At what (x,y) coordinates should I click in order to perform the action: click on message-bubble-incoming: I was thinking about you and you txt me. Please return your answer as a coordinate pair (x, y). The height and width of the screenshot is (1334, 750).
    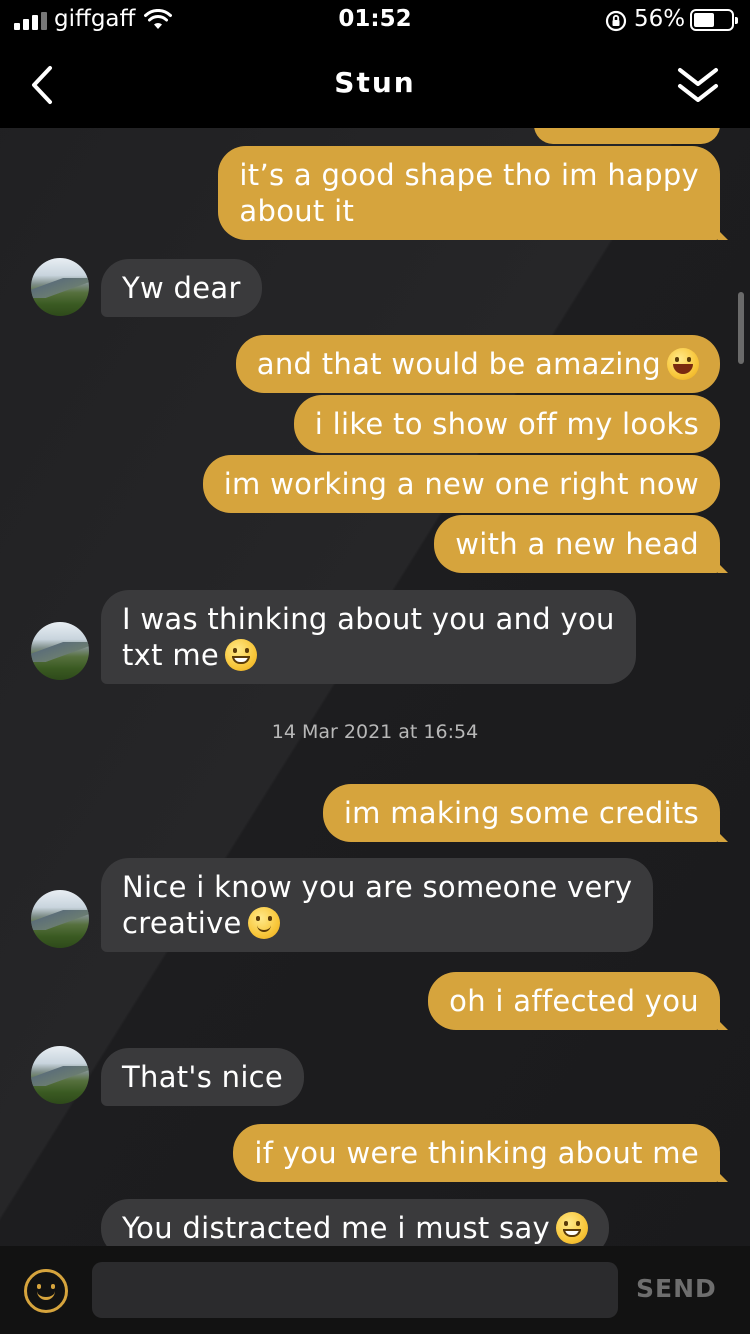
    Looking at the image, I should click on (368, 637).